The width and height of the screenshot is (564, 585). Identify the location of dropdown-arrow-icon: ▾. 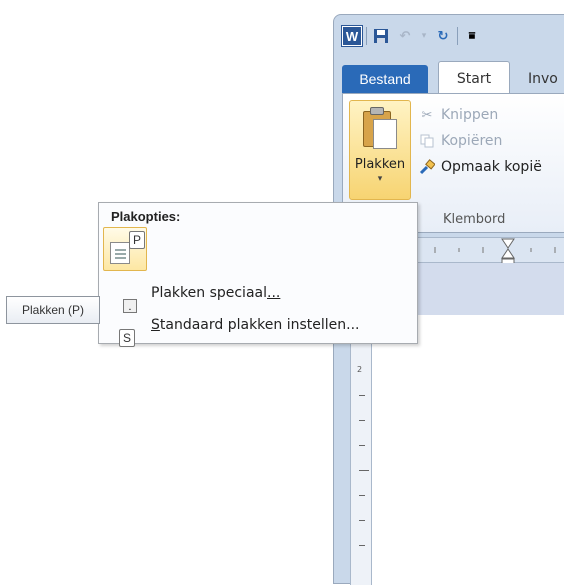
(424, 36).